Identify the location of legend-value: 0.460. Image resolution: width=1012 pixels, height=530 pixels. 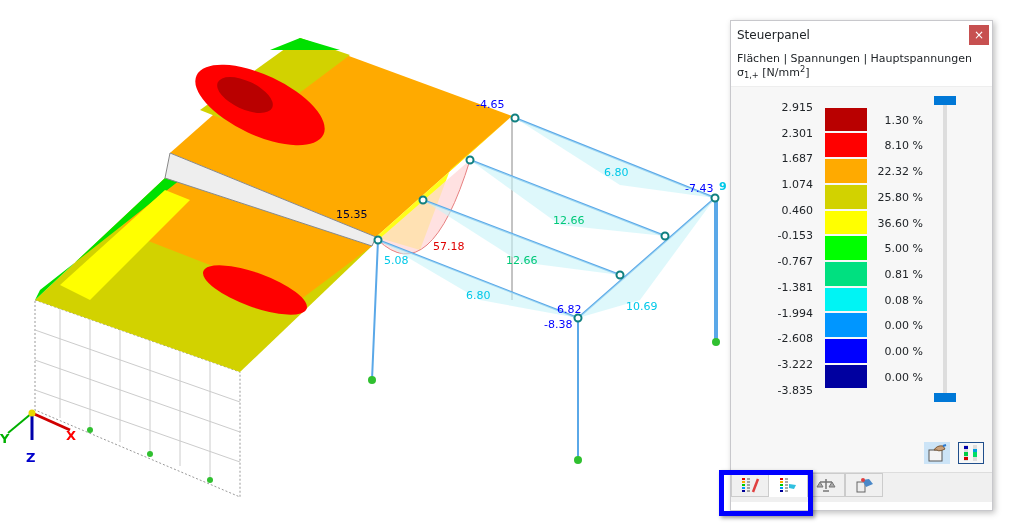
(796, 210).